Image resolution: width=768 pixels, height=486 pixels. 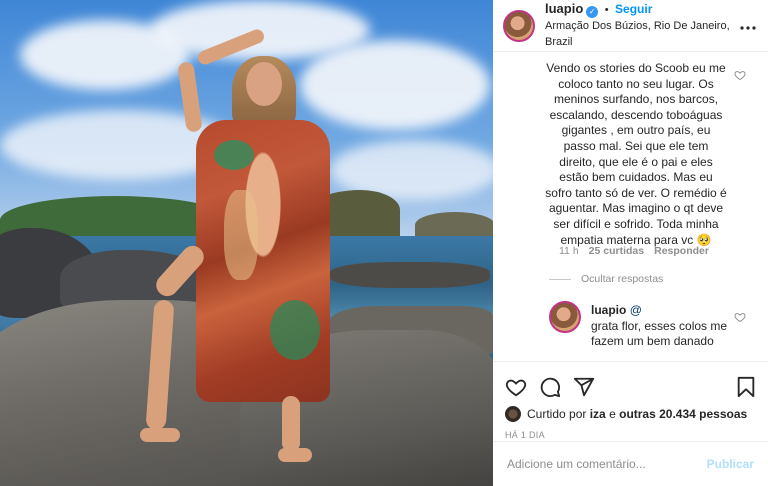 What do you see at coordinates (616, 251) in the screenshot?
I see `comment-likes: 25 curtidas` at bounding box center [616, 251].